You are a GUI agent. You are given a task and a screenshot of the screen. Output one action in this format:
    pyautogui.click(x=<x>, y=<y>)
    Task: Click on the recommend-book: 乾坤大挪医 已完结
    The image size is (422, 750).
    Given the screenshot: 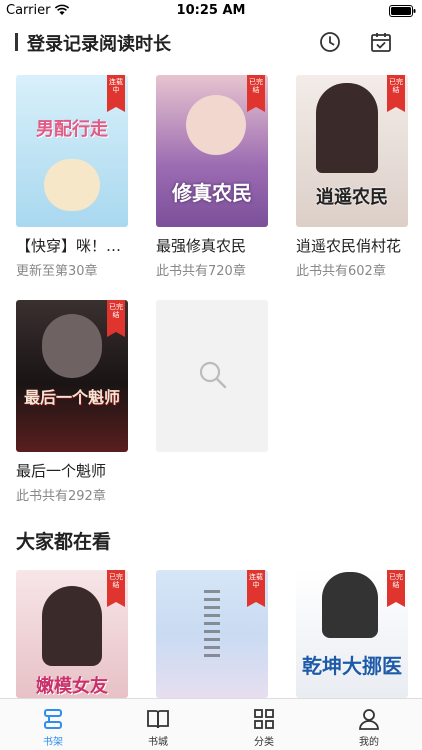 What is the action you would take?
    pyautogui.click(x=352, y=634)
    